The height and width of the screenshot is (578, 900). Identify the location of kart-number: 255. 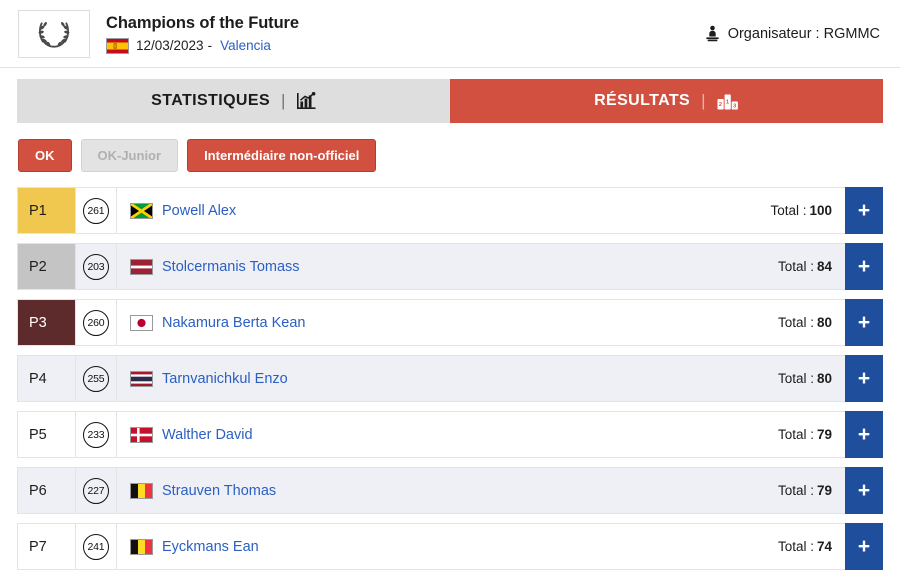
(96, 378).